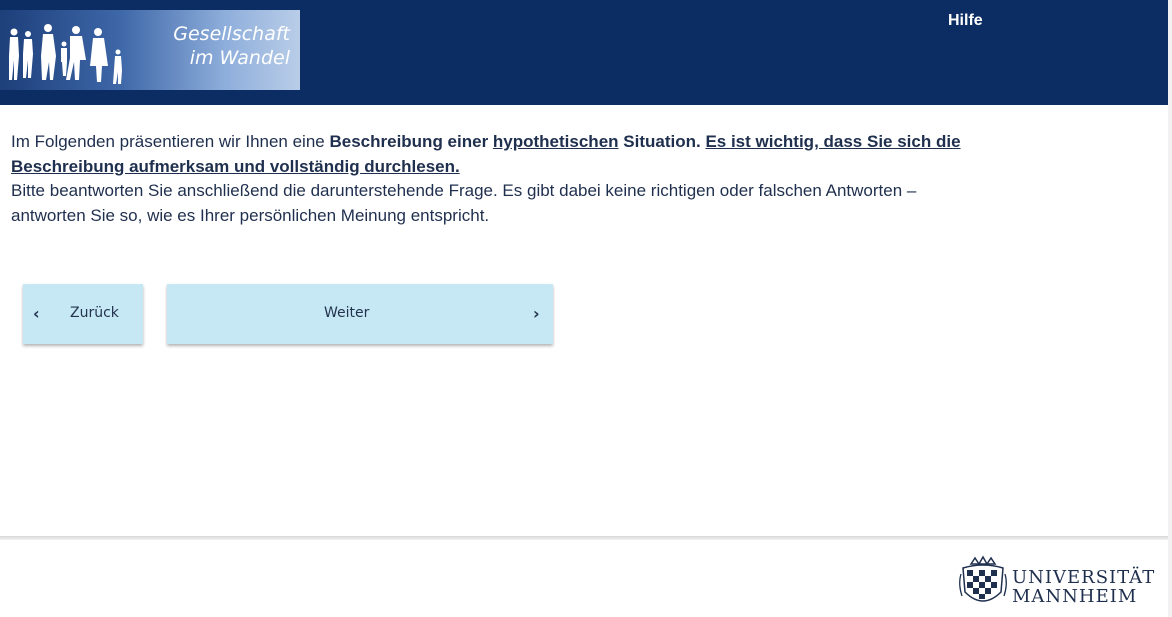 This screenshot has width=1172, height=617. What do you see at coordinates (584, 538) in the screenshot?
I see `footer-divider` at bounding box center [584, 538].